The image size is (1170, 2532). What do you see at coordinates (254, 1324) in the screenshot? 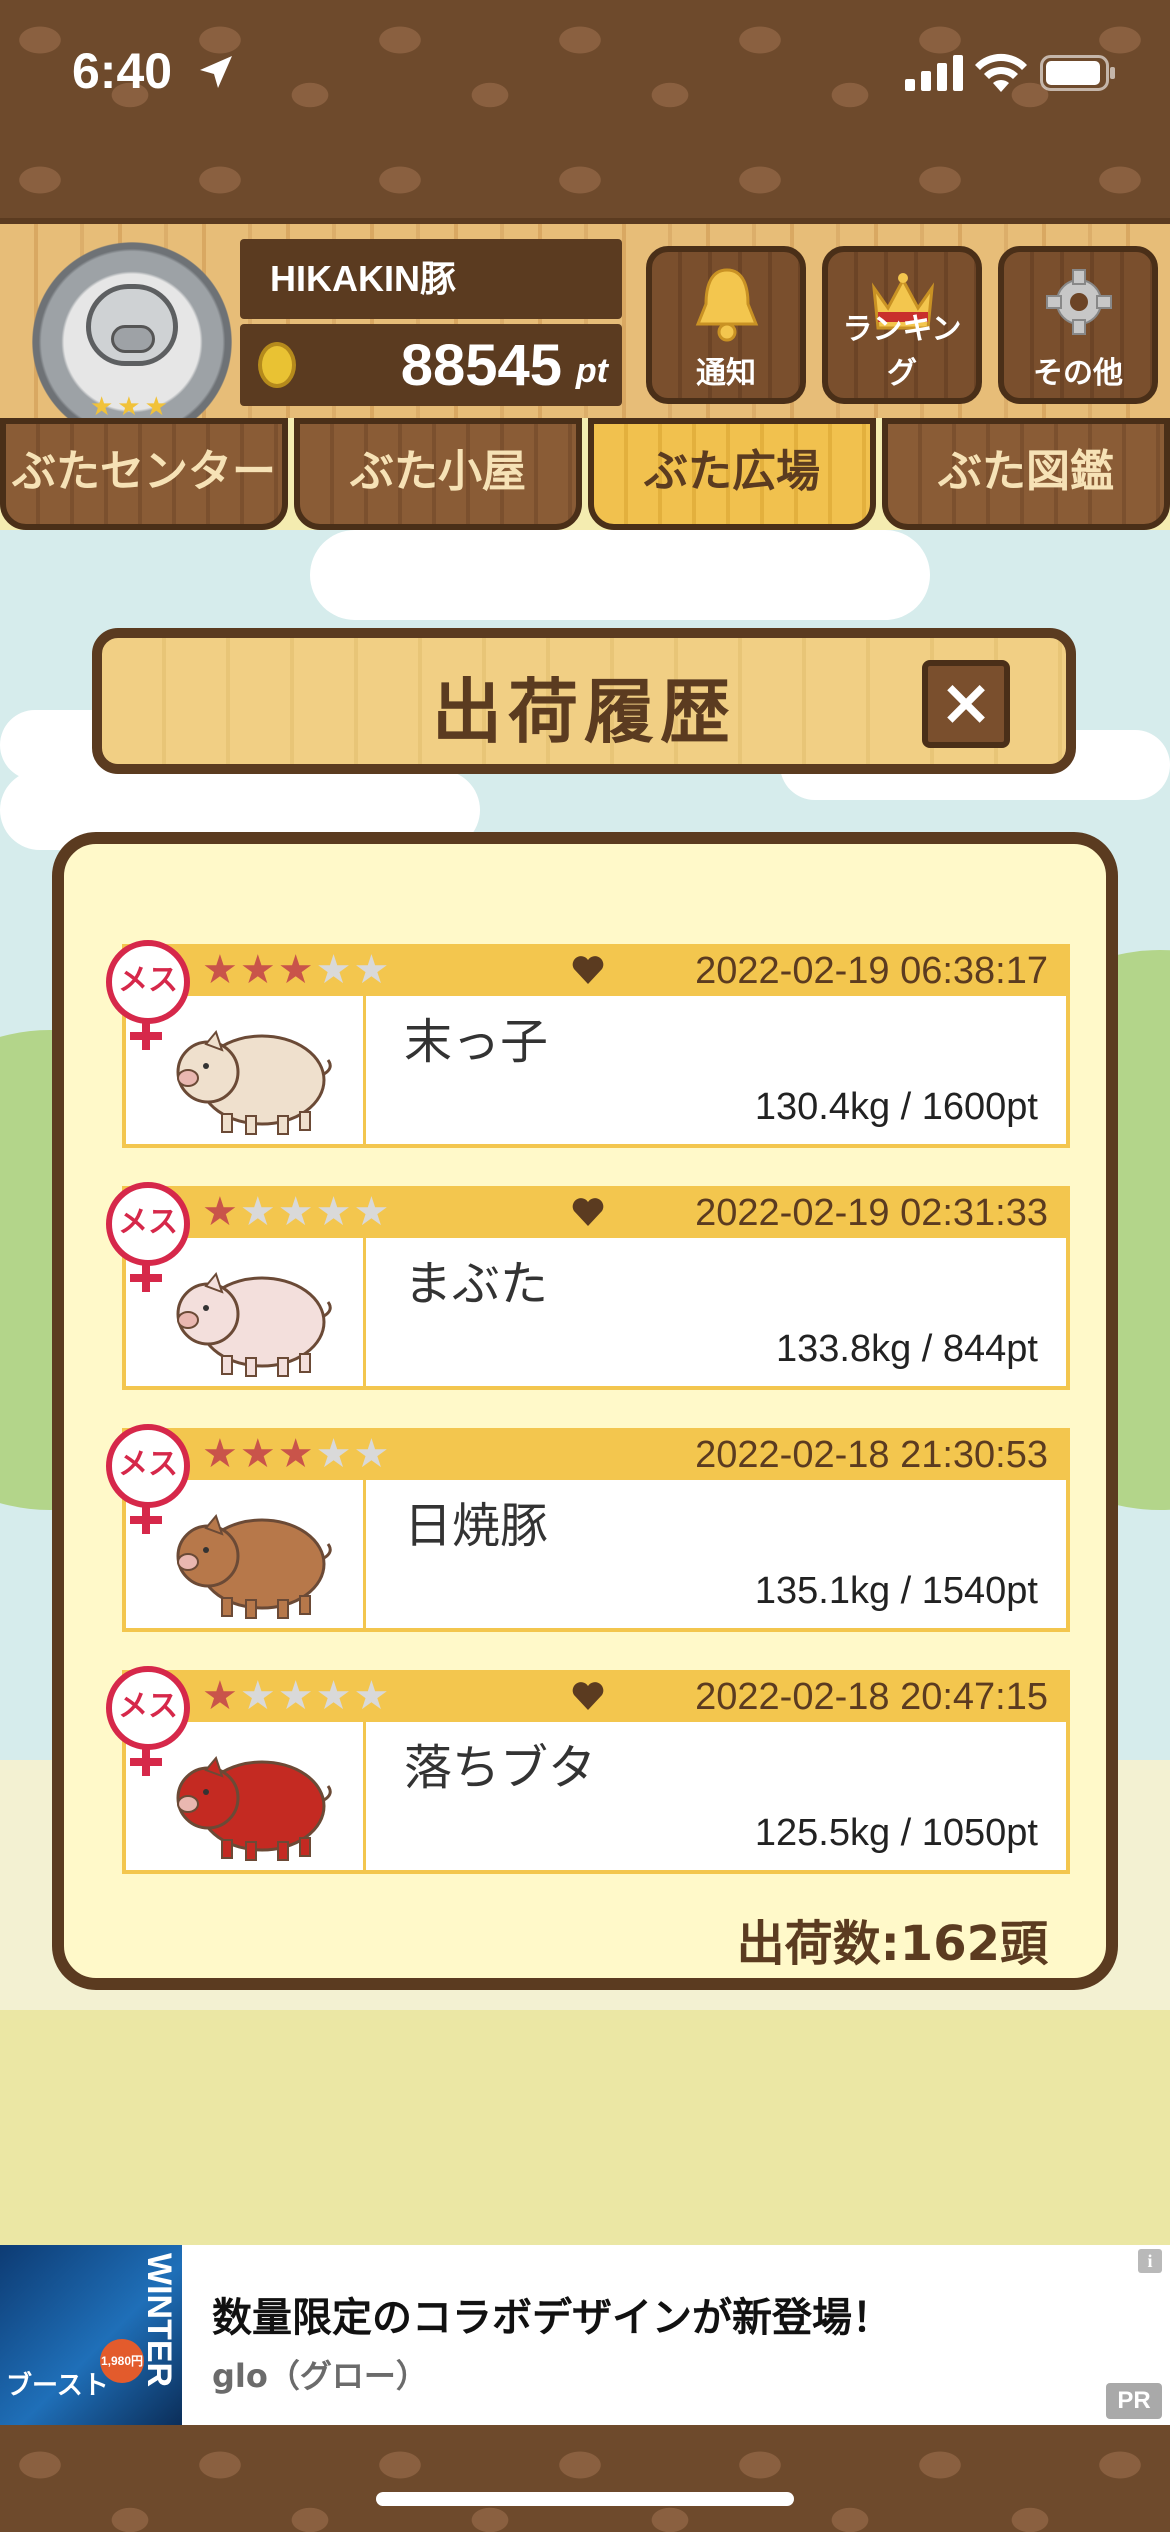
I see `pig-icon` at bounding box center [254, 1324].